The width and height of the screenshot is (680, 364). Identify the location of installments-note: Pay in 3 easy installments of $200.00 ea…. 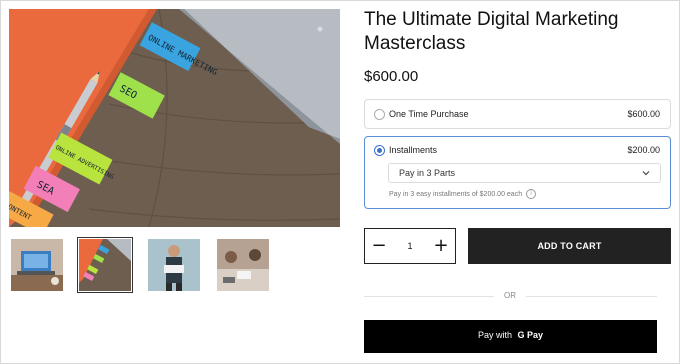
(463, 194).